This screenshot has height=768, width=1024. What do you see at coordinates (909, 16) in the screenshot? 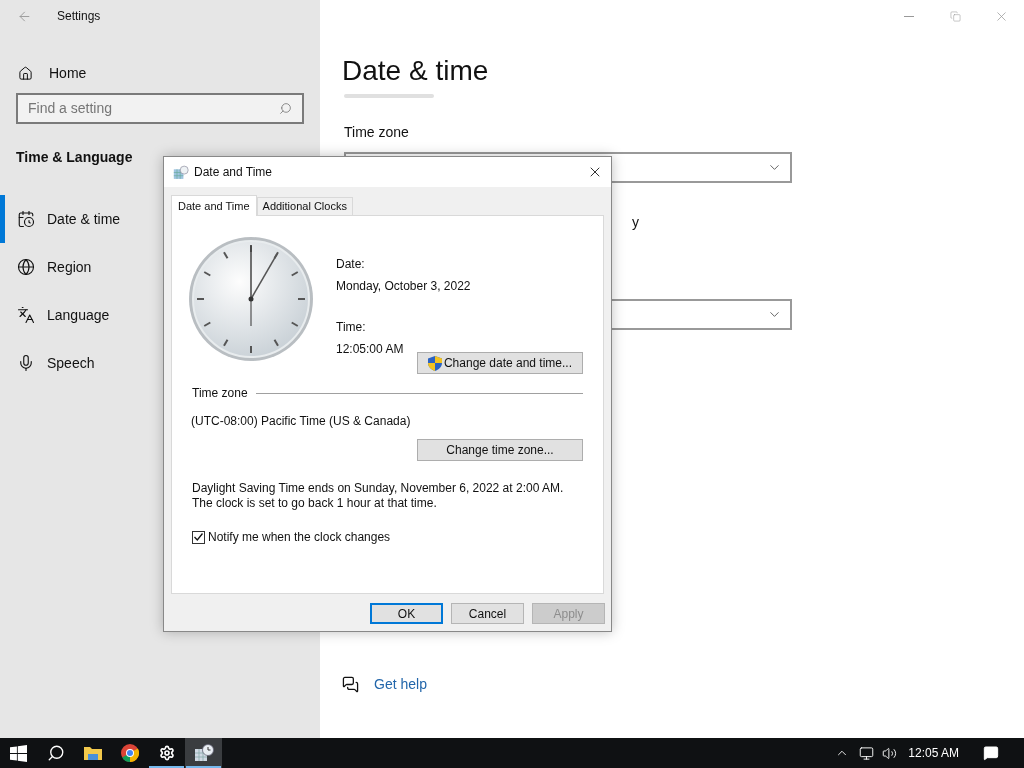
I see `minimize-icon` at bounding box center [909, 16].